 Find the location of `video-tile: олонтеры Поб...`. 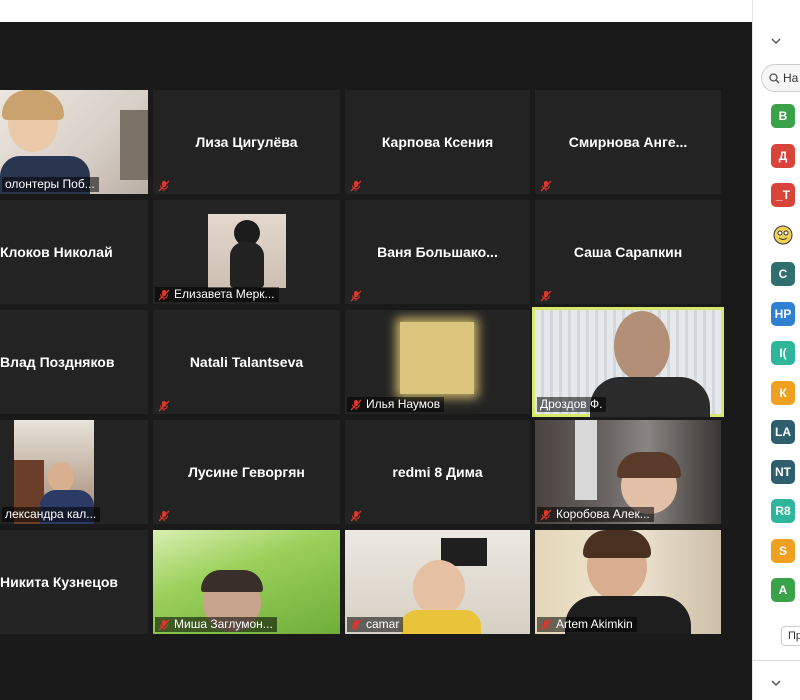

video-tile: олонтеры Поб... is located at coordinates (74, 142).